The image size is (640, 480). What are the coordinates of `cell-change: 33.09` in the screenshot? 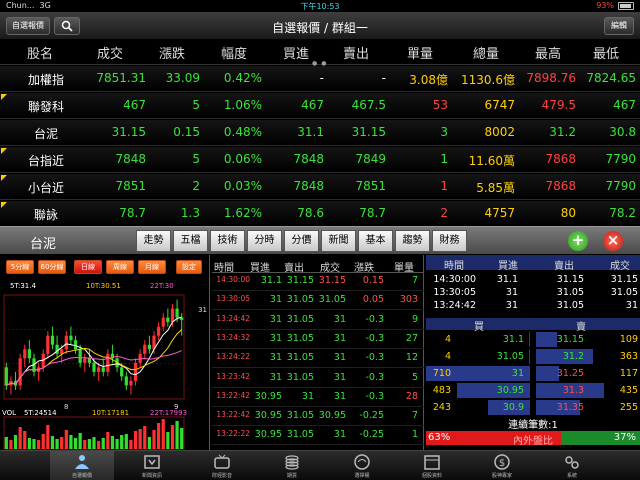 It's located at (182, 78).